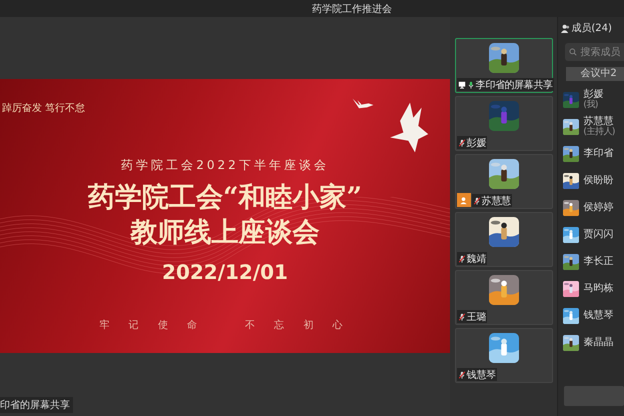 This screenshot has height=416, width=624. I want to click on video-tile: 王璐, so click(503, 297).